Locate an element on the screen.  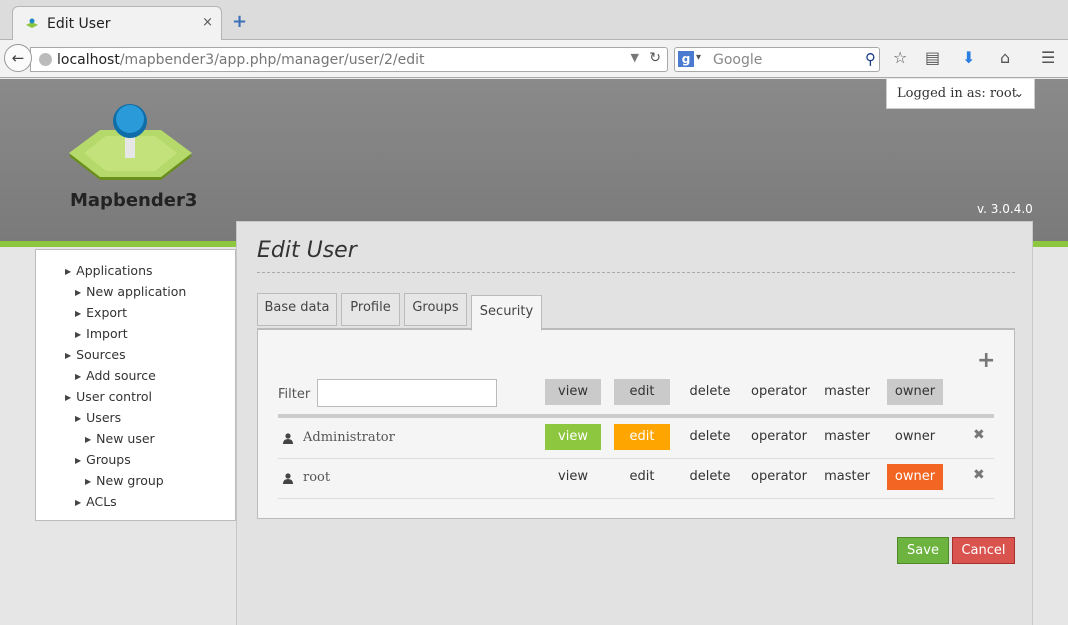
sidebar-item-label: New group is located at coordinates (130, 480).